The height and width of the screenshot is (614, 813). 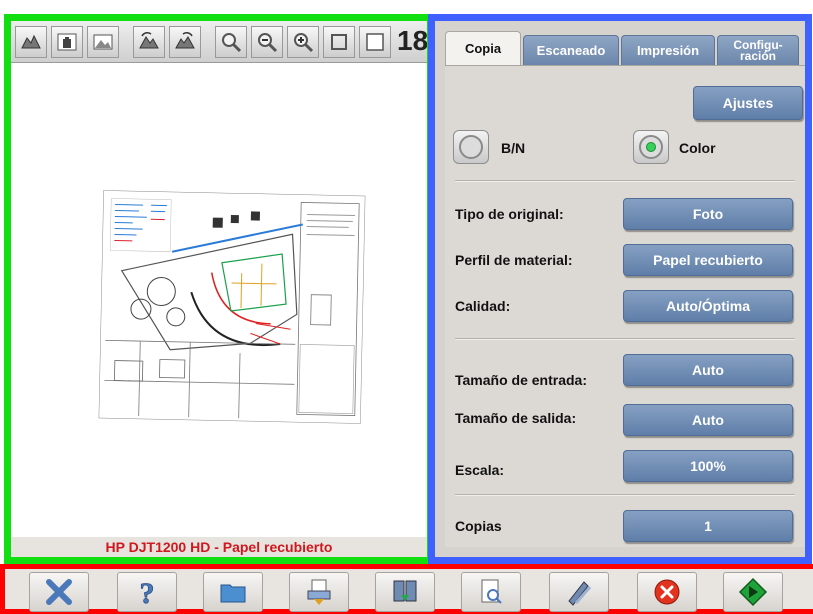 I want to click on tab-copia: Copia, so click(x=483, y=48).